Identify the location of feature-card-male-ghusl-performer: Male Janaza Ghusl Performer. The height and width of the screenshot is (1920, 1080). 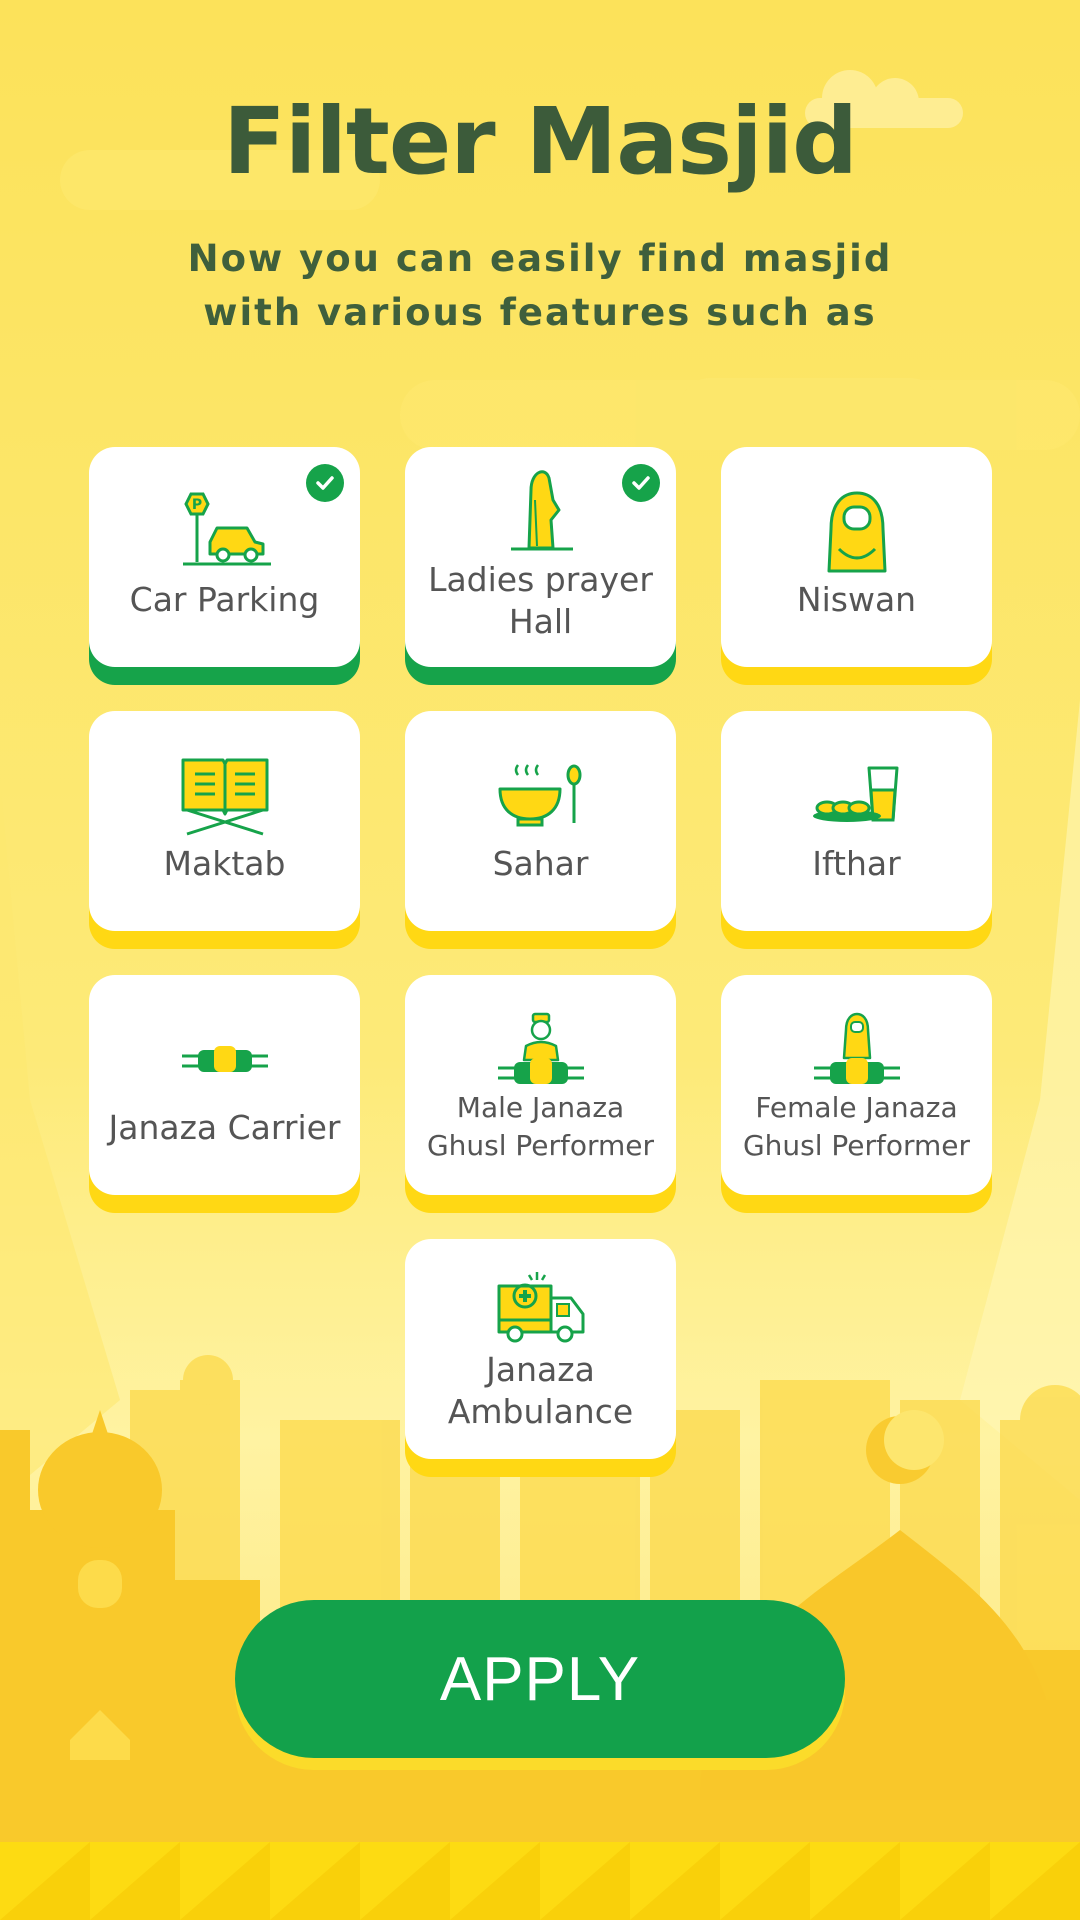
(540, 1085).